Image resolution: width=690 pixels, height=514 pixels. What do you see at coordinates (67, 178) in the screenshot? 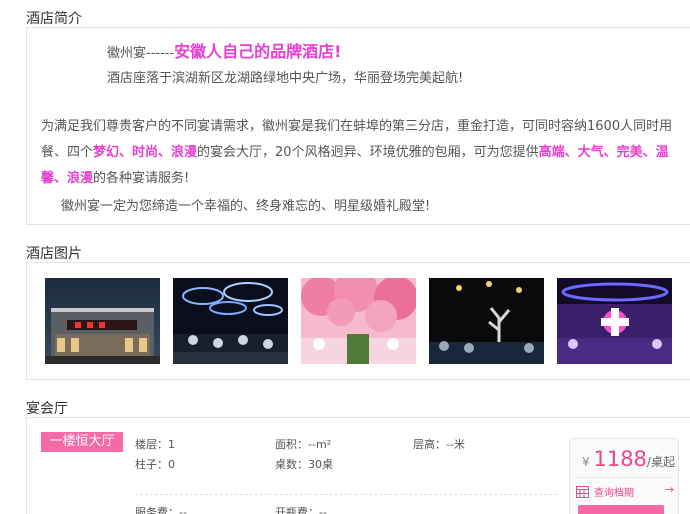
I see `para1-highlight-3: 馨、浪漫` at bounding box center [67, 178].